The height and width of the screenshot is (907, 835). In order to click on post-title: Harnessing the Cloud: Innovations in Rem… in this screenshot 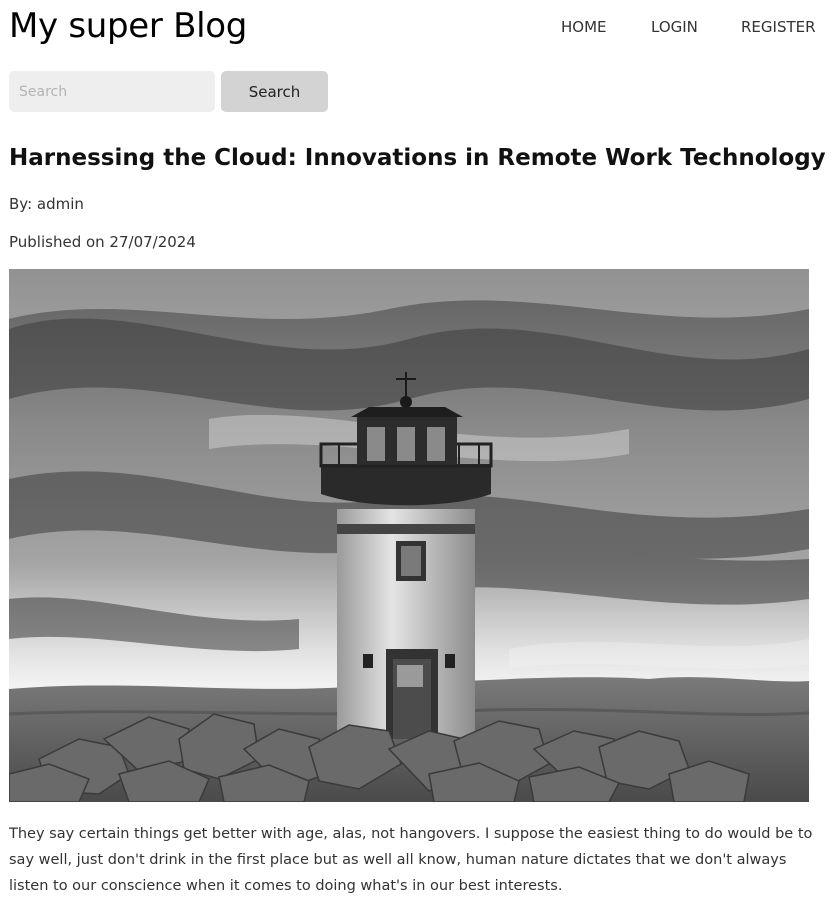, I will do `click(417, 158)`.